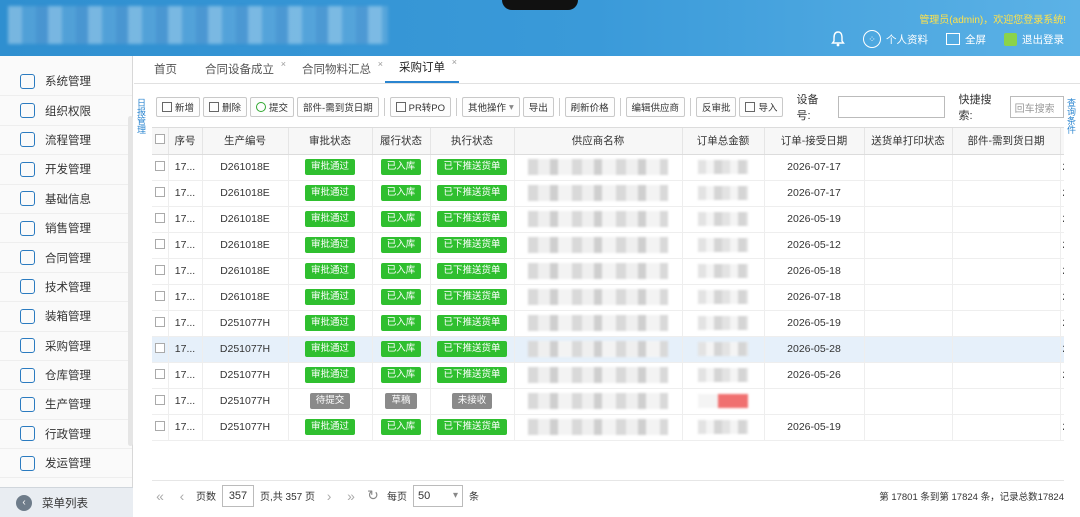  I want to click on table-row: 17... D251077H 待提交 草稿 未接收, so click(608, 401).